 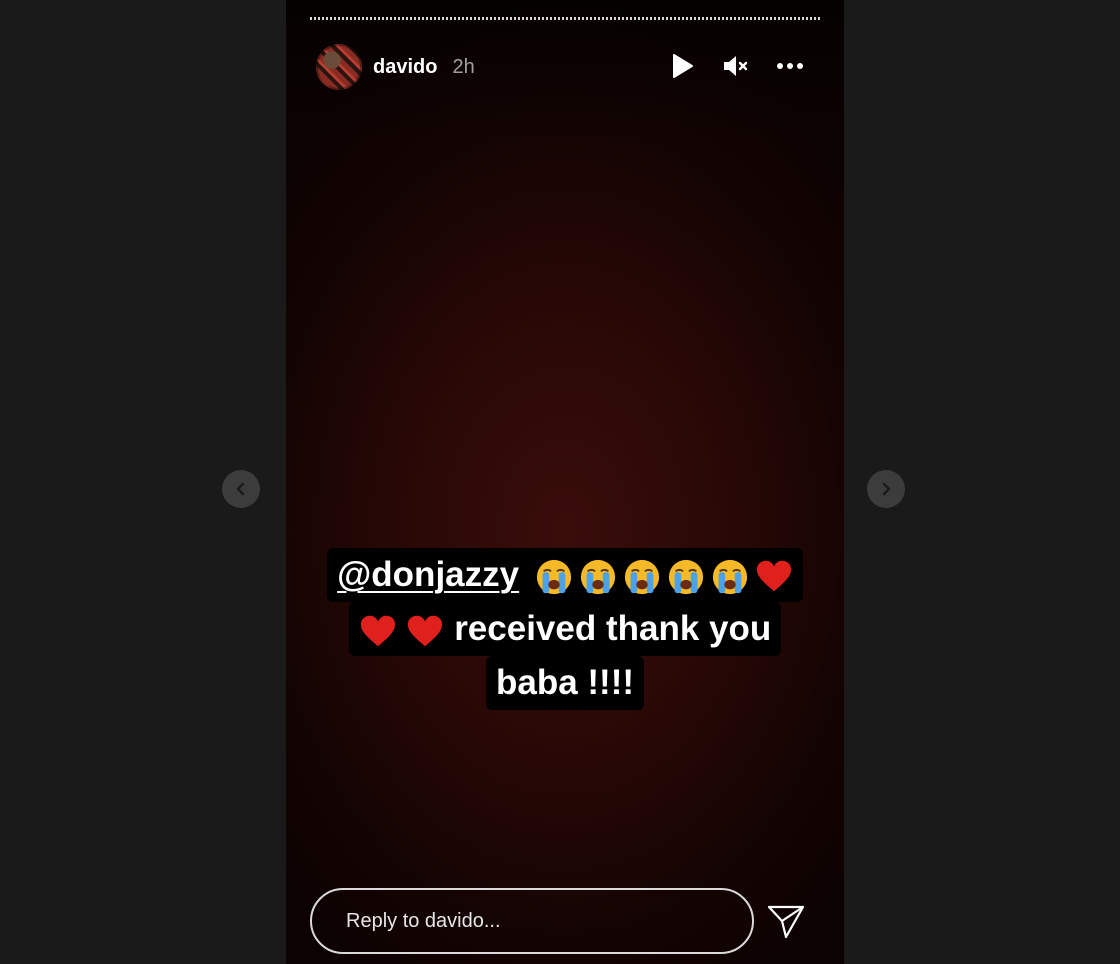 I want to click on muted-speaker-icon, so click(x=736, y=66).